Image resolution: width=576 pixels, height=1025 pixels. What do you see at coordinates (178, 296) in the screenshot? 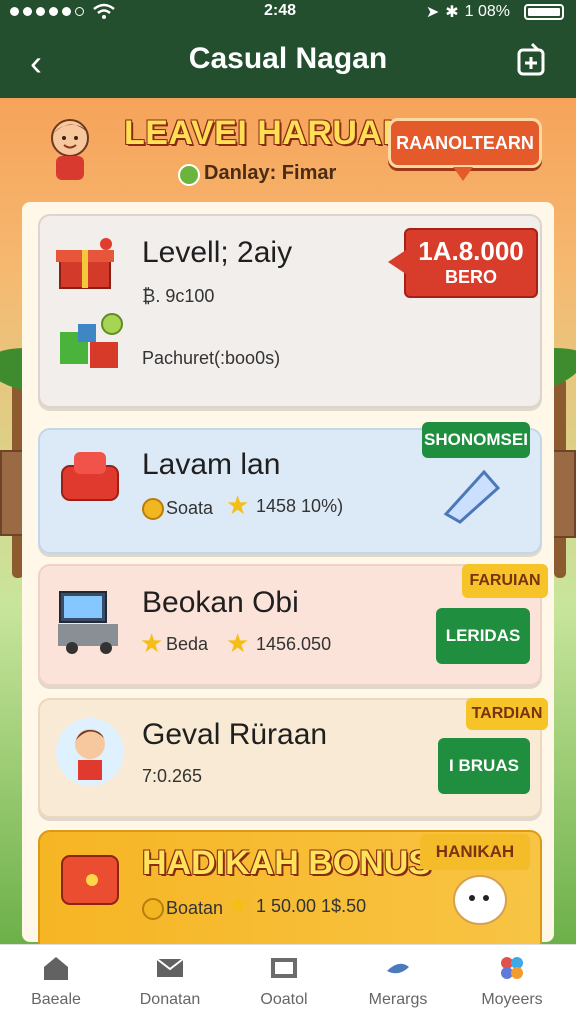
I see `card-1-meta: ₿. 9c100` at bounding box center [178, 296].